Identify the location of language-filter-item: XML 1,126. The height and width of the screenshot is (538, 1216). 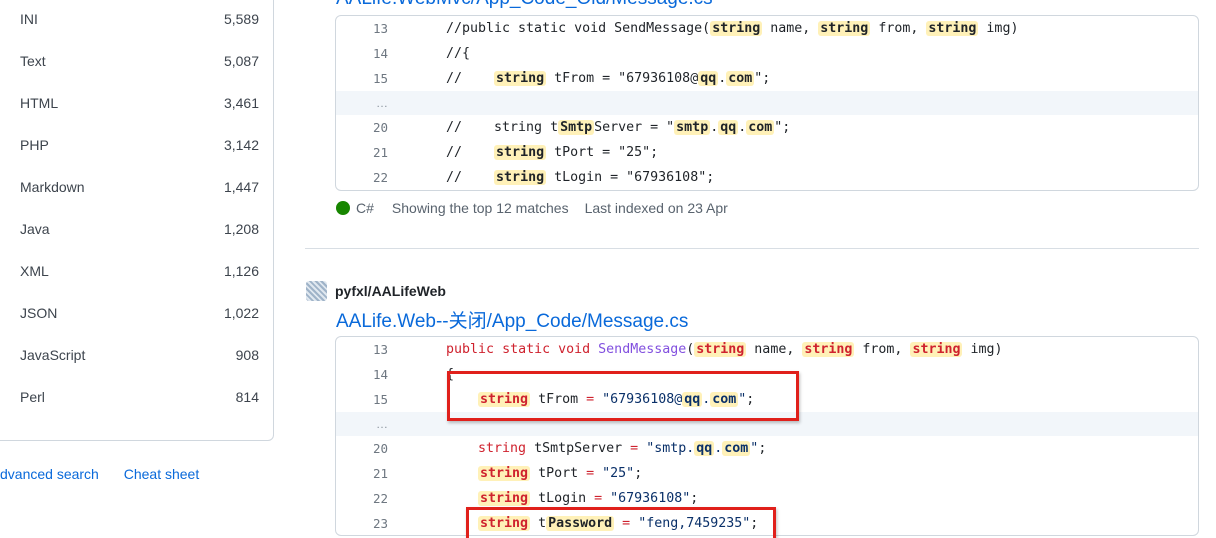
(129, 271).